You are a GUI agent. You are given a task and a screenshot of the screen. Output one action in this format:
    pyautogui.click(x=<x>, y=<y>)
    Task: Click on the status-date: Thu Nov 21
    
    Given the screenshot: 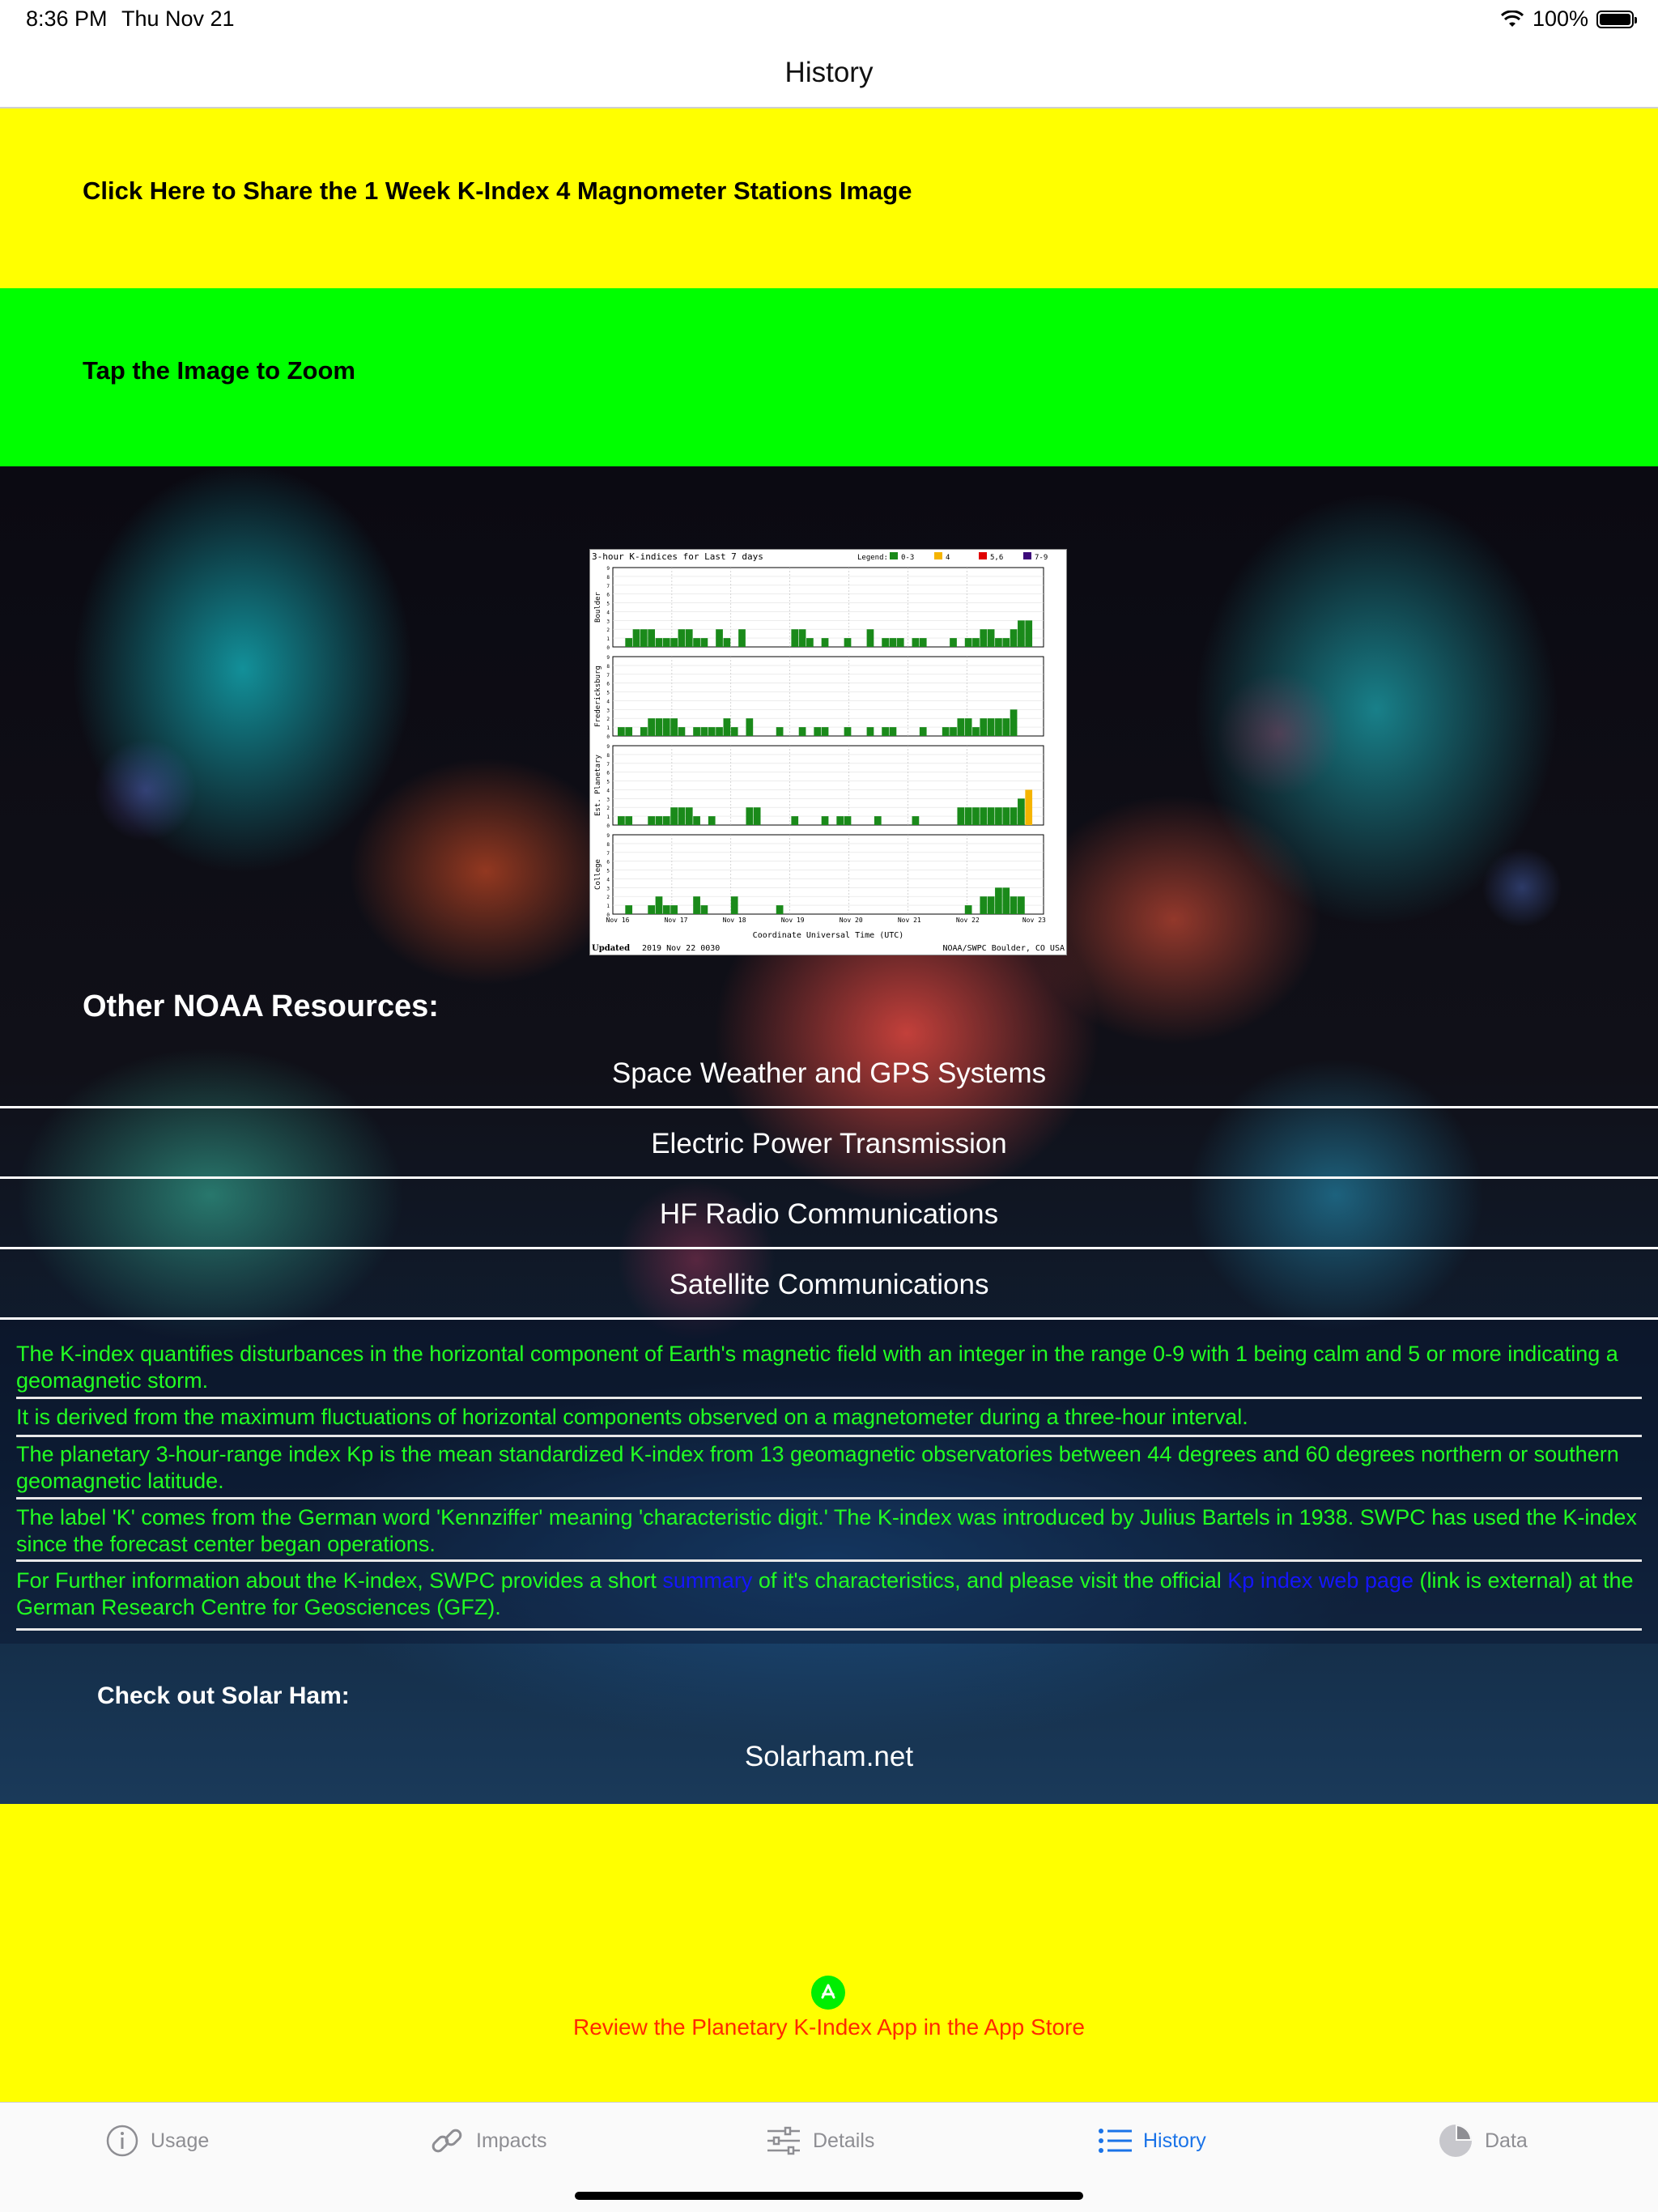 What is the action you would take?
    pyautogui.click(x=178, y=19)
    